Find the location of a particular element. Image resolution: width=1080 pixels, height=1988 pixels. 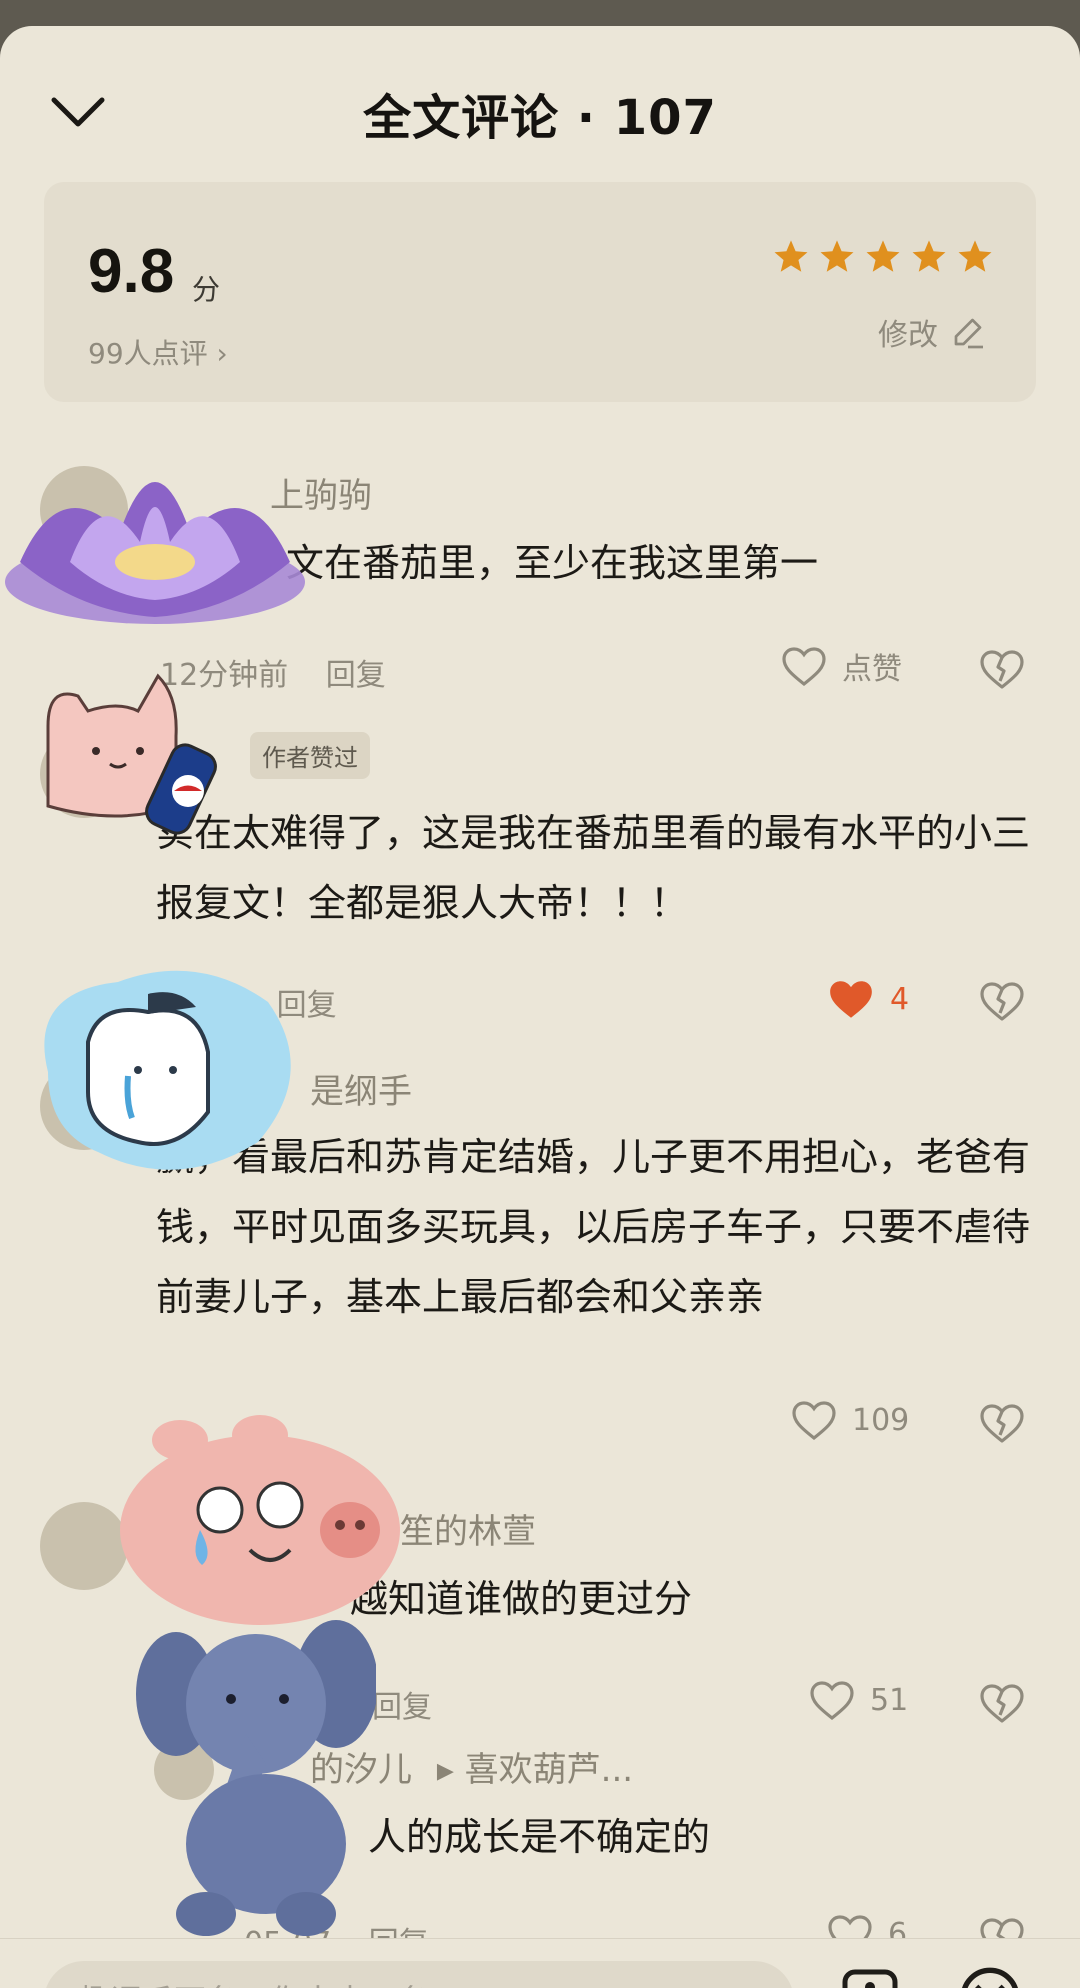

like-button: 4 is located at coordinates (867, 999).